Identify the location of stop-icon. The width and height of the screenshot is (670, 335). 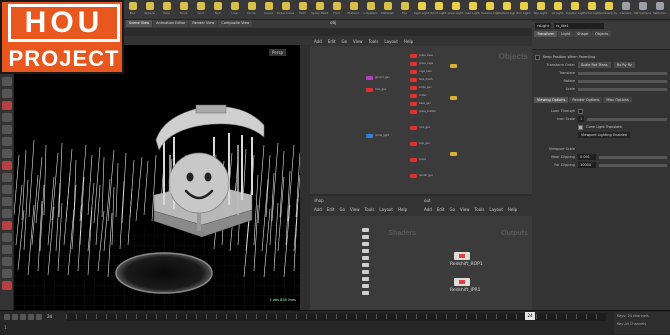
(23, 317).